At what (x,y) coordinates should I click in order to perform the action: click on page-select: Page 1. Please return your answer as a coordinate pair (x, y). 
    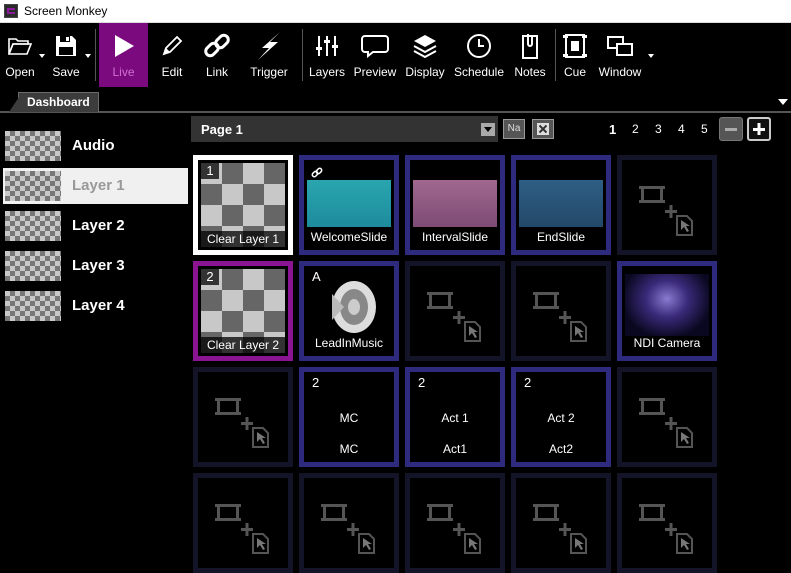
    Looking at the image, I should click on (344, 129).